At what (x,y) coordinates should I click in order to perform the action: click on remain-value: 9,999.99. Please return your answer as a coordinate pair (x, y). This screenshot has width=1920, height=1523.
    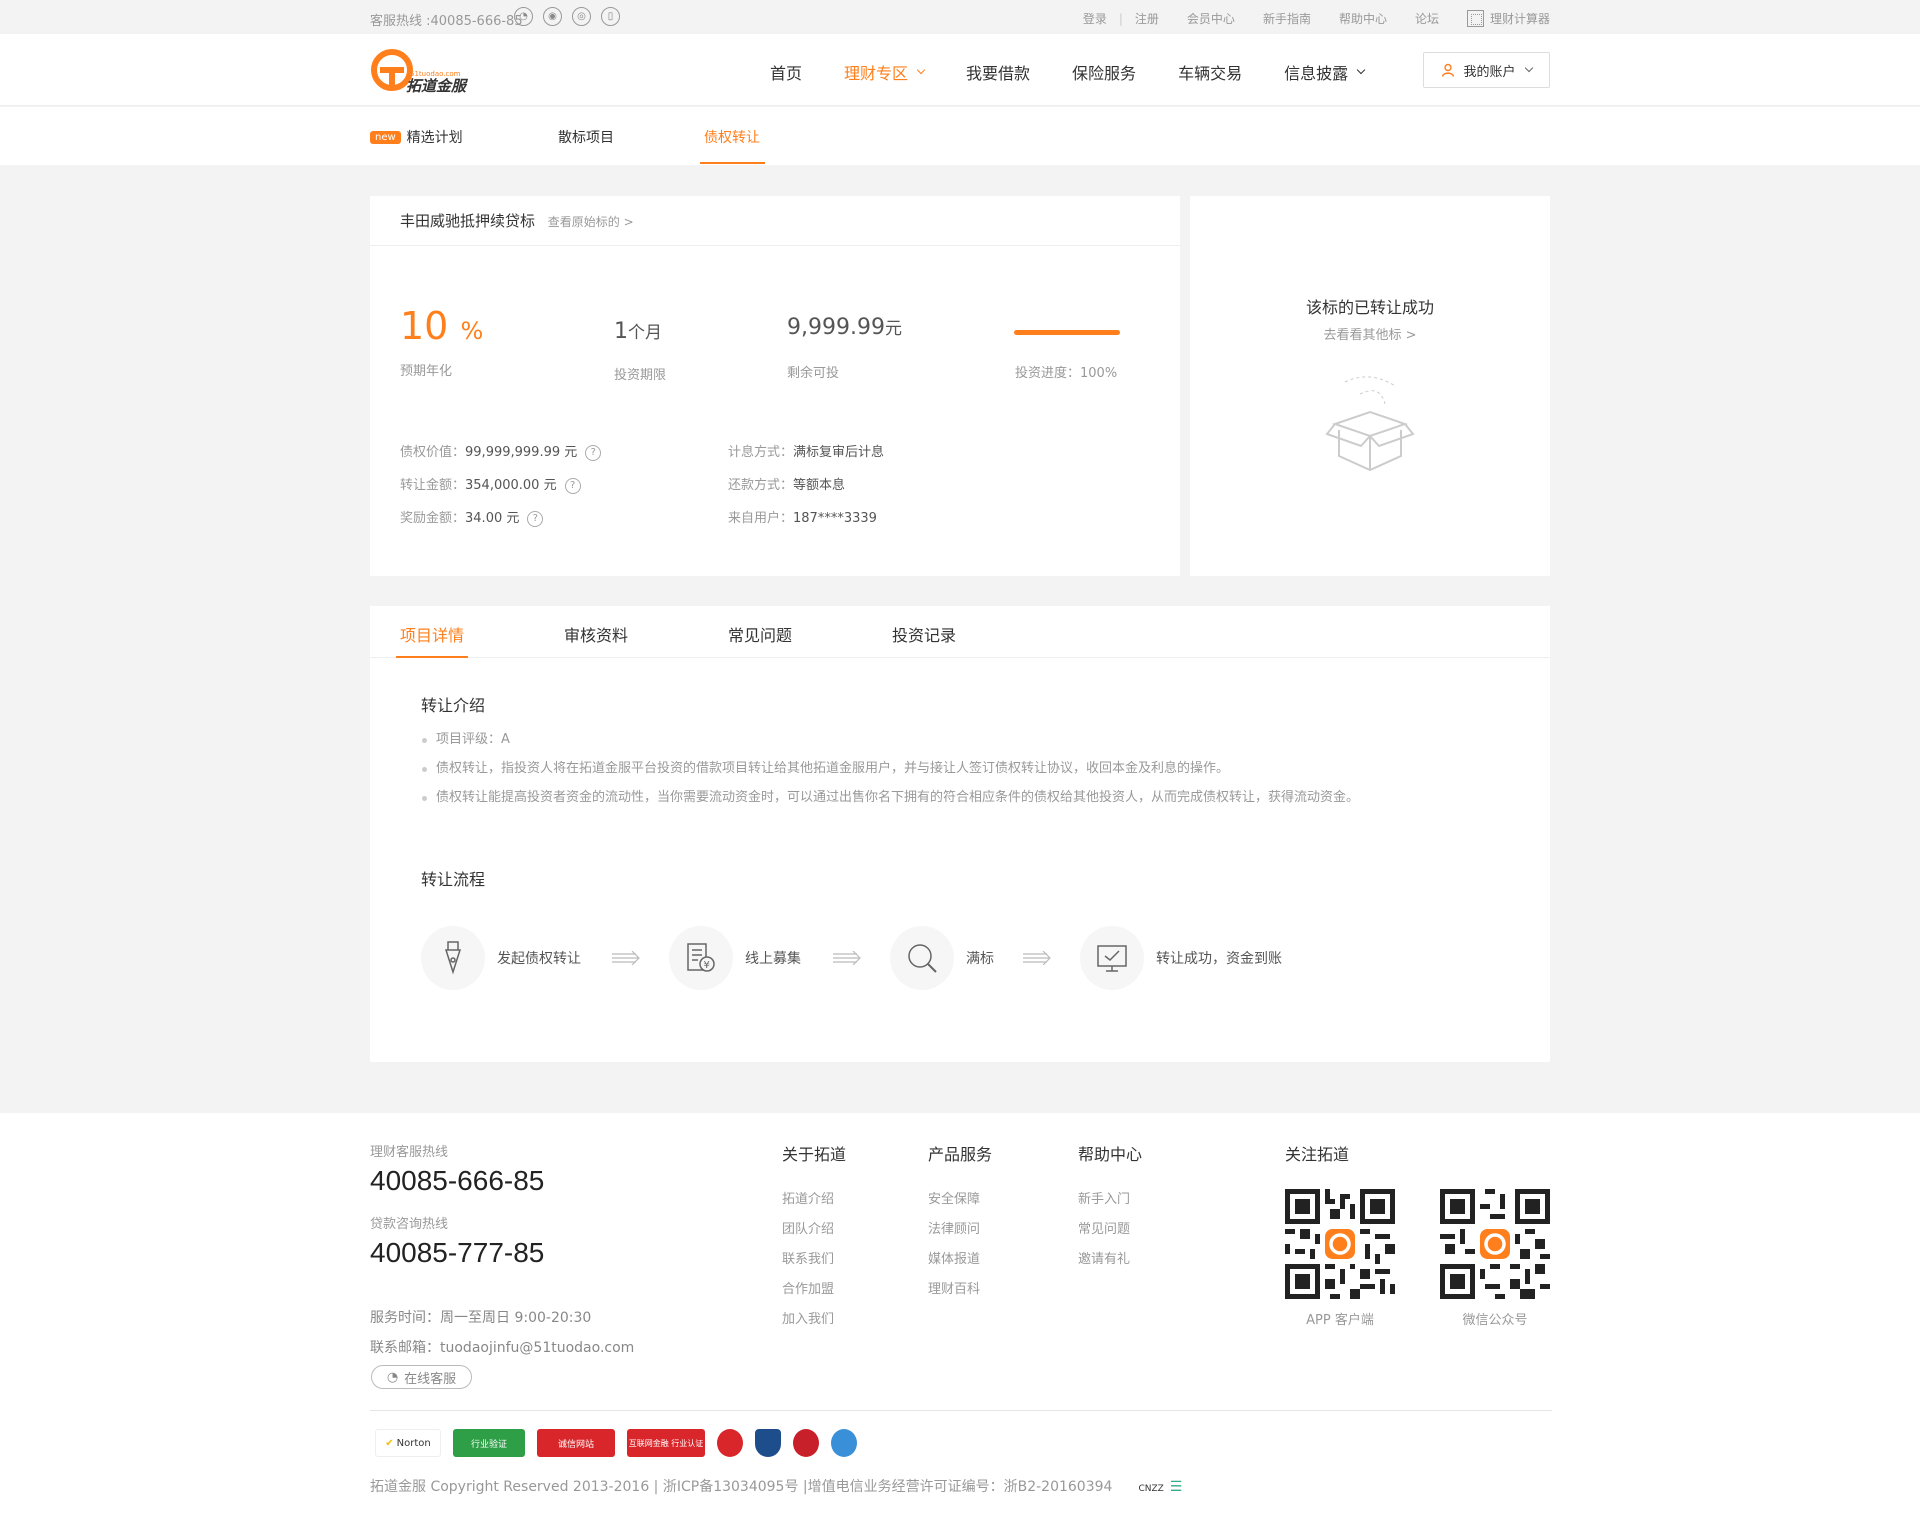
    Looking at the image, I should click on (836, 327).